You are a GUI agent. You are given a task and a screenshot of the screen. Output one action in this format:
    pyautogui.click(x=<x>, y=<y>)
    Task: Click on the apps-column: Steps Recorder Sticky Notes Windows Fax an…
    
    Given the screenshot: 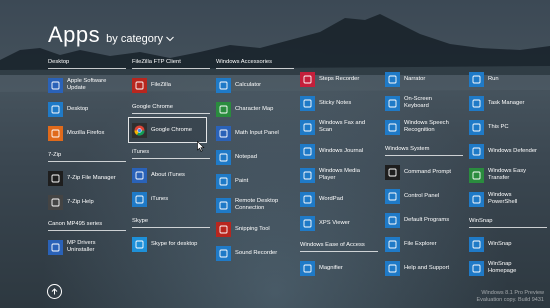 What is the action you would take?
    pyautogui.click(x=339, y=169)
    